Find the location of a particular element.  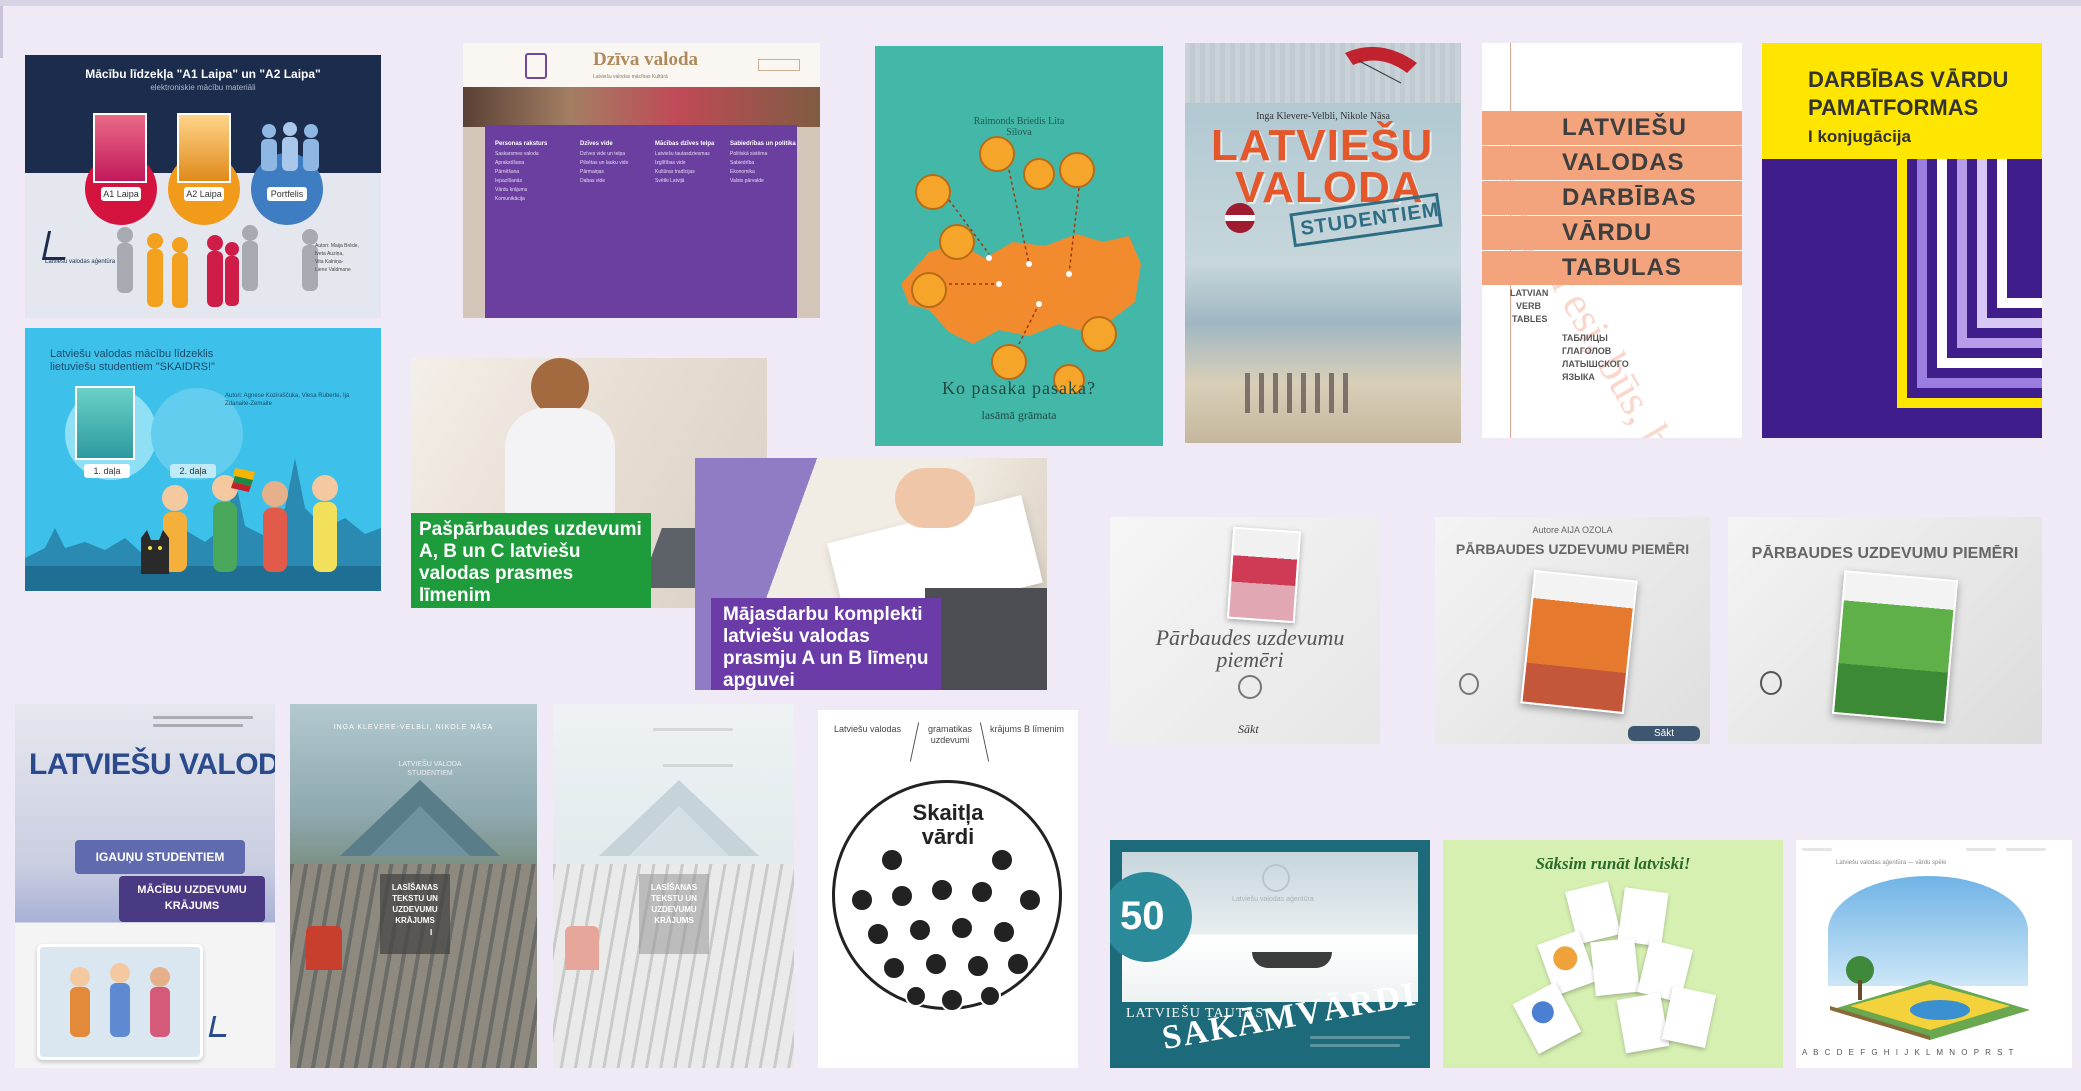

pasaka-title: Ko pasaka pasaka? is located at coordinates (1019, 388).